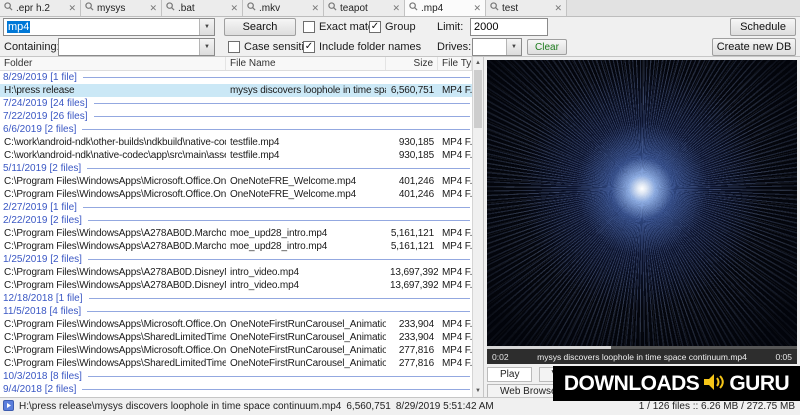 The image size is (800, 415). I want to click on status-file-date: 8/29/2019 5:51:42 AM, so click(444, 406).